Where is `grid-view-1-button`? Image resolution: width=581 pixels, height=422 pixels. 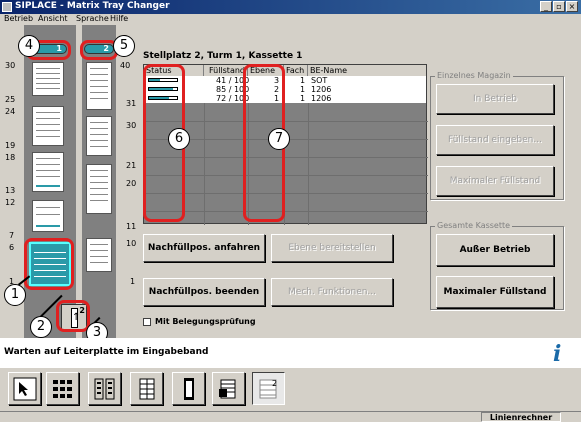
grid-view-1-button is located at coordinates (62, 388).